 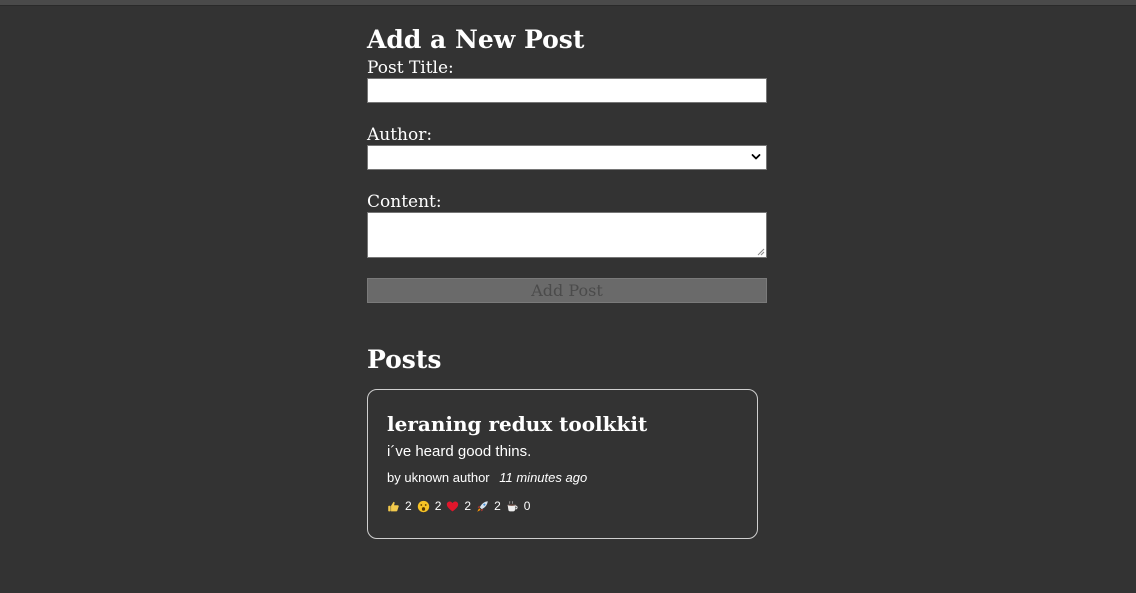 I want to click on reaction-rocket-button: 2, so click(x=488, y=506).